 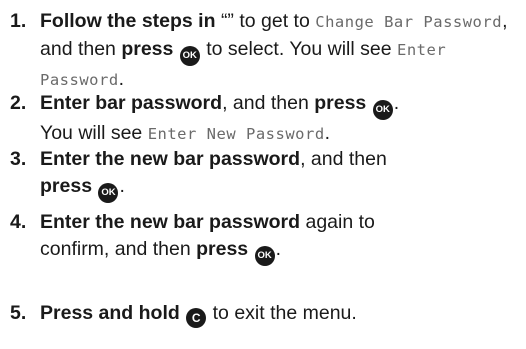 What do you see at coordinates (18, 21) in the screenshot?
I see `step-number: 1.` at bounding box center [18, 21].